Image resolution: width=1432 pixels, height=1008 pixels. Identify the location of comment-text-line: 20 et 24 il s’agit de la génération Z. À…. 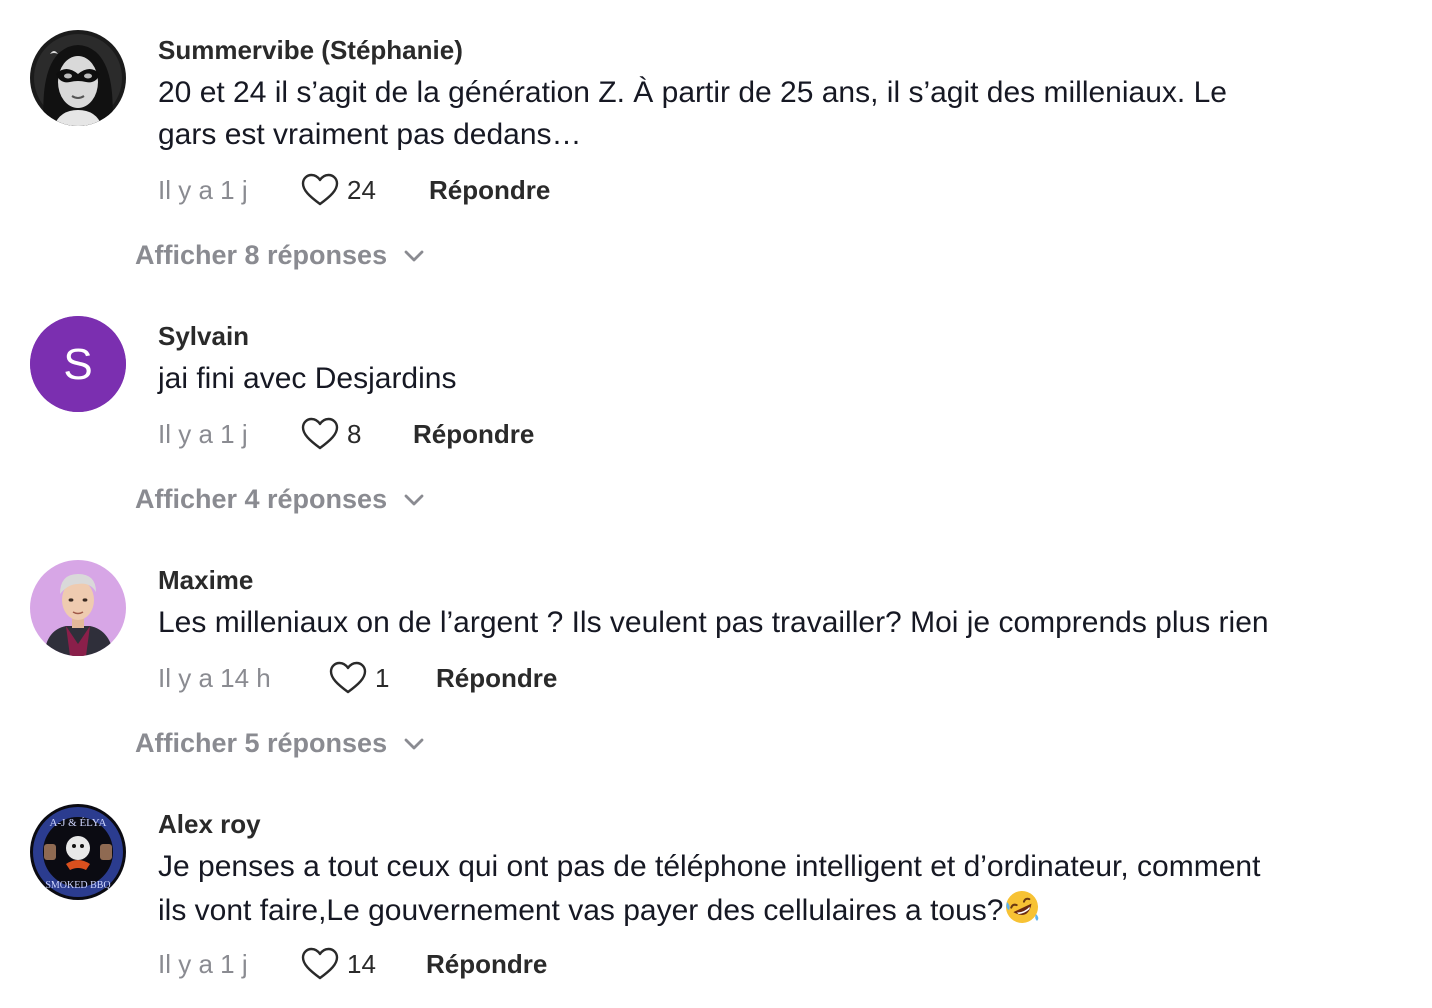
(692, 92).